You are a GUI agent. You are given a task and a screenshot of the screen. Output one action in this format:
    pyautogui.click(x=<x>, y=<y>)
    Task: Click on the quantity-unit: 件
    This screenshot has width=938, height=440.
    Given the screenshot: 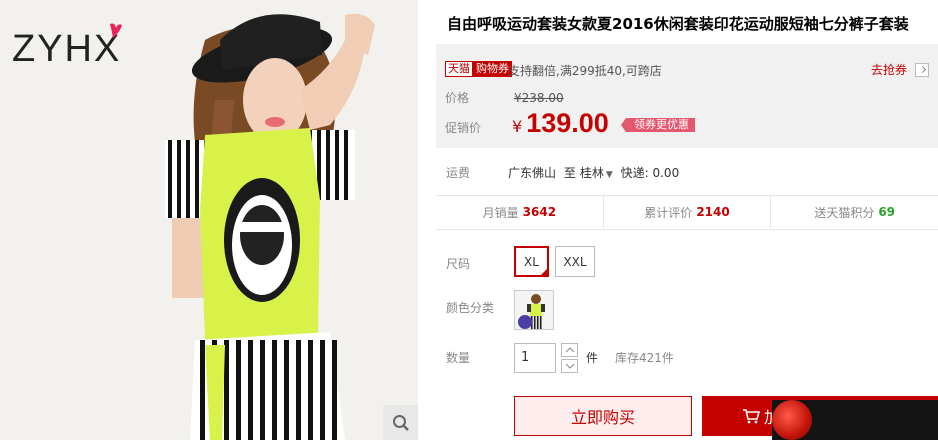 What is the action you would take?
    pyautogui.click(x=592, y=358)
    